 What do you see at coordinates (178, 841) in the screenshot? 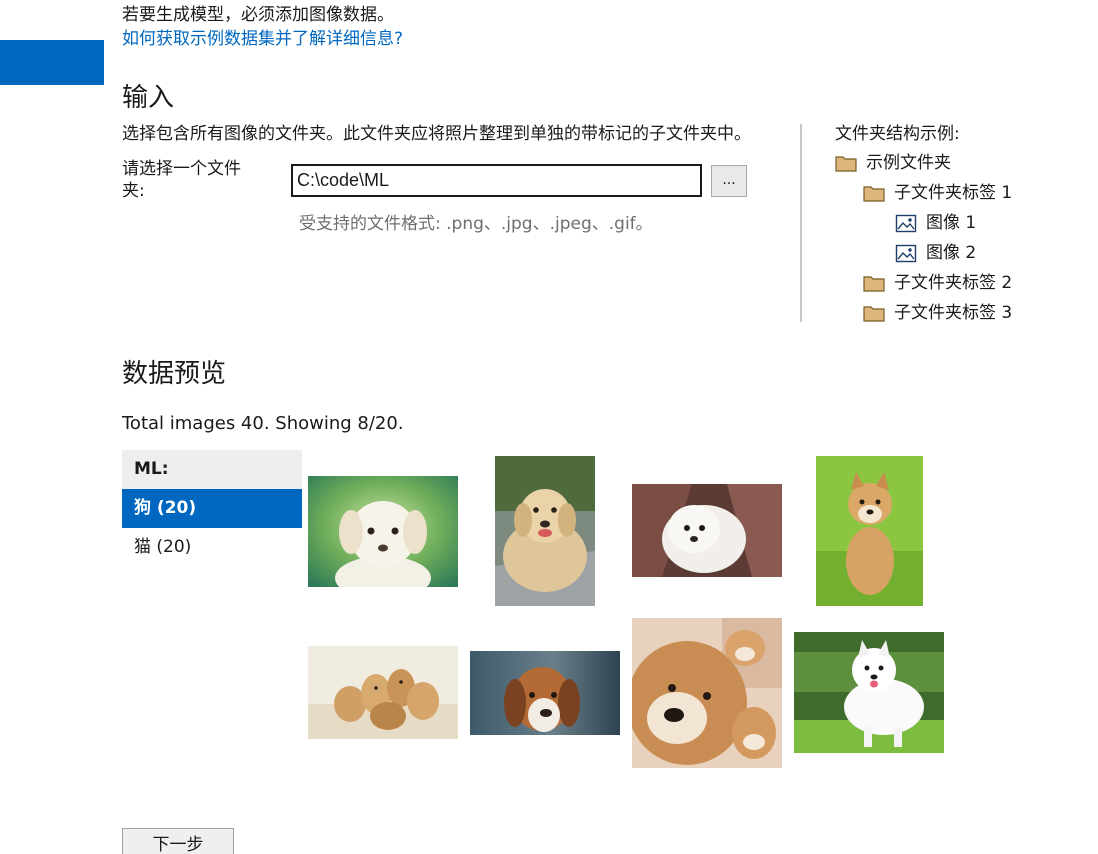
I see `next-step-button: 下一步` at bounding box center [178, 841].